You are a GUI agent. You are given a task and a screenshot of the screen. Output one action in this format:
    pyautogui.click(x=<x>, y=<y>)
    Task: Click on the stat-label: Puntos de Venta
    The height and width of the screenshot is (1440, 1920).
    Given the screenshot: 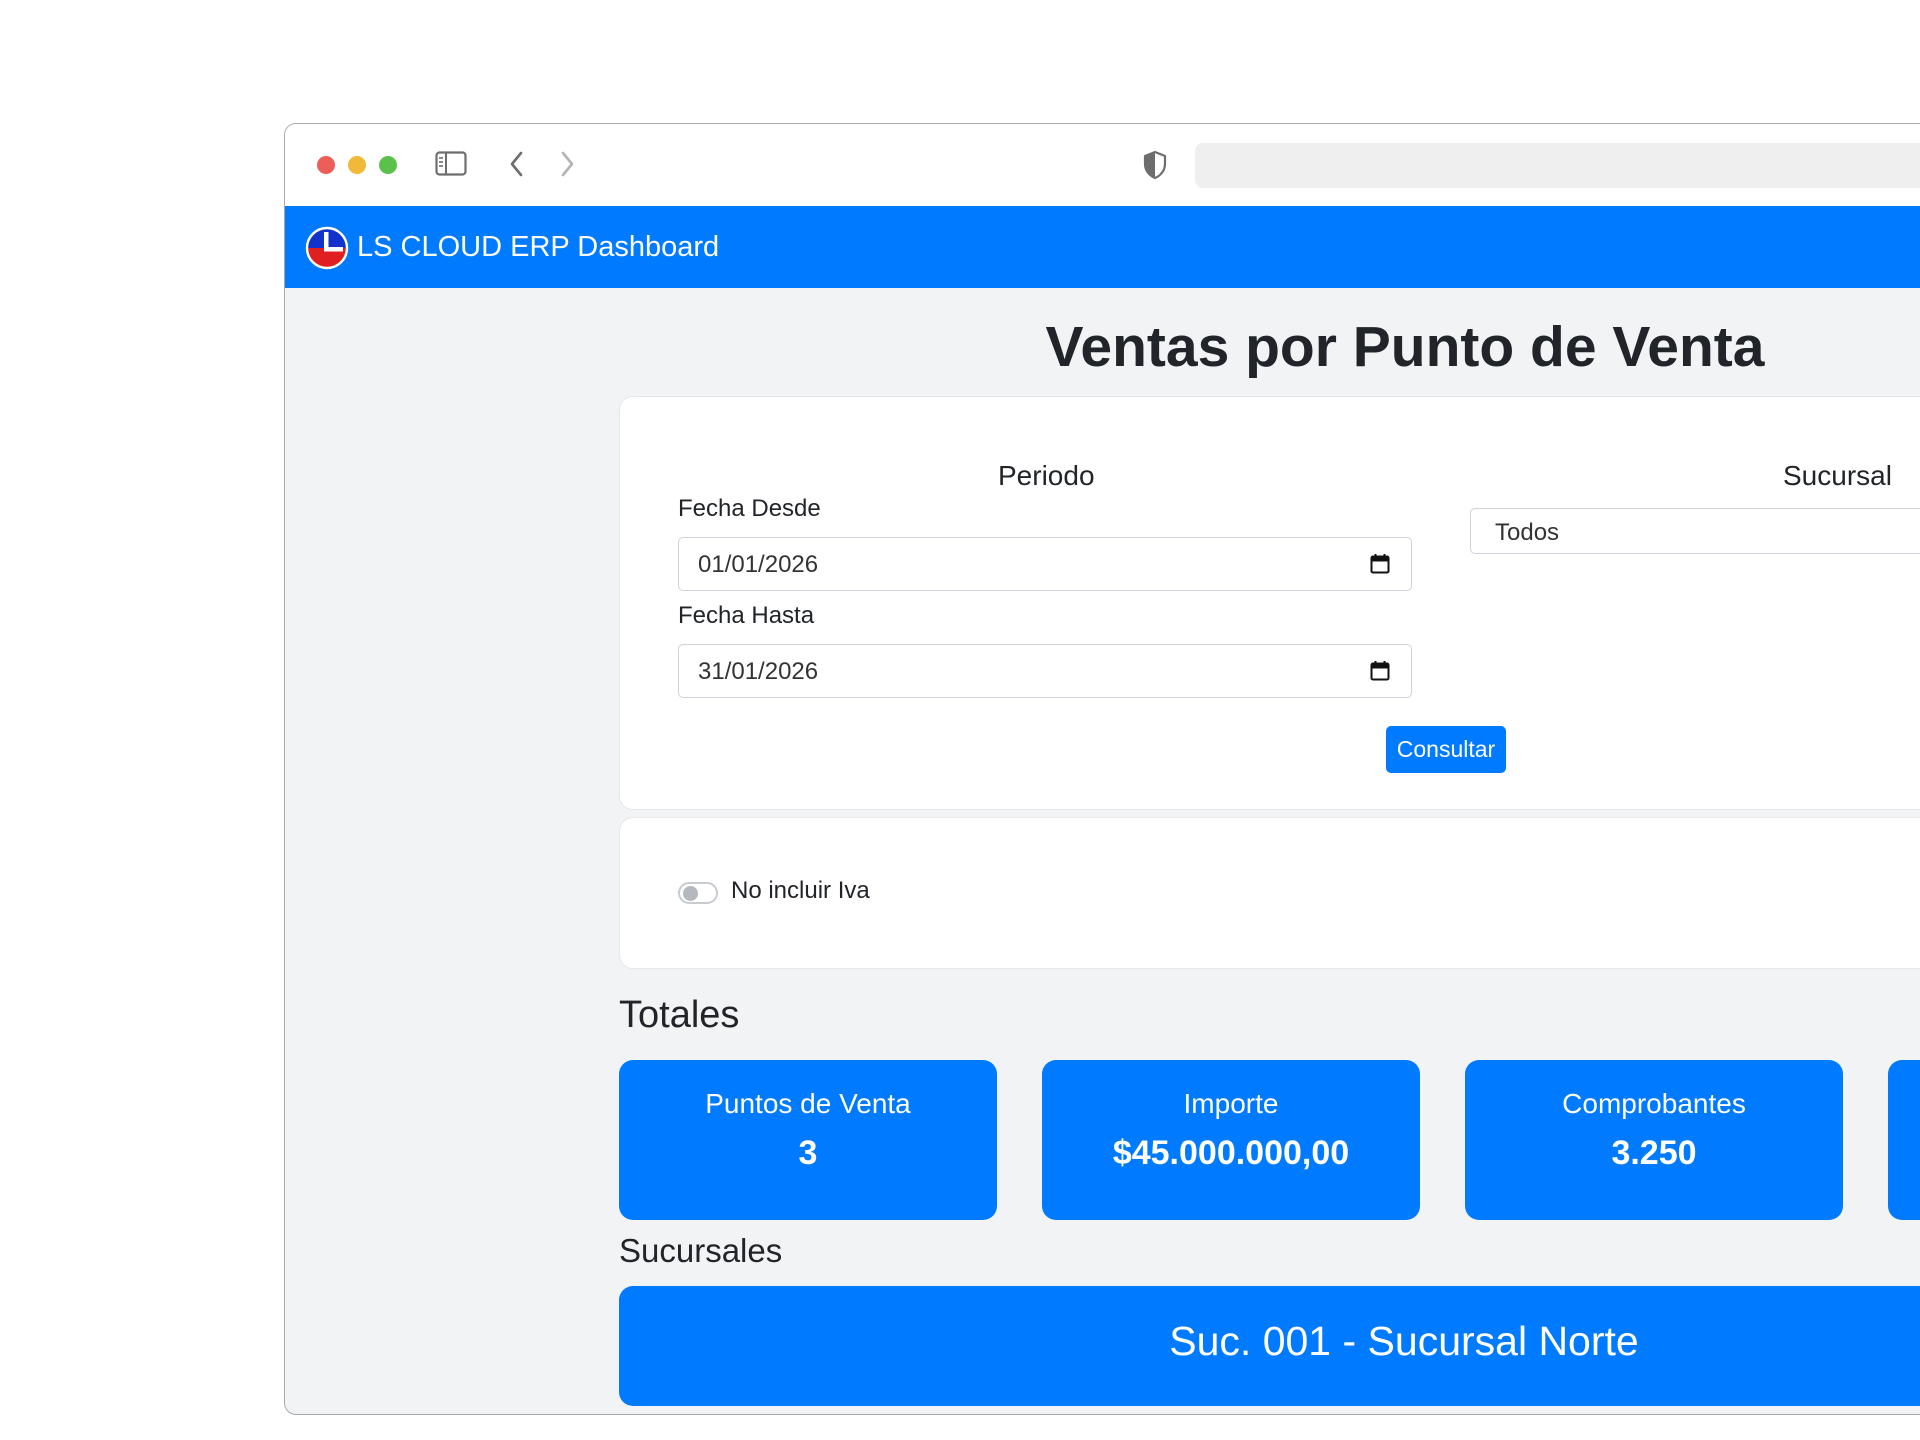 What is the action you would take?
    pyautogui.click(x=808, y=1103)
    